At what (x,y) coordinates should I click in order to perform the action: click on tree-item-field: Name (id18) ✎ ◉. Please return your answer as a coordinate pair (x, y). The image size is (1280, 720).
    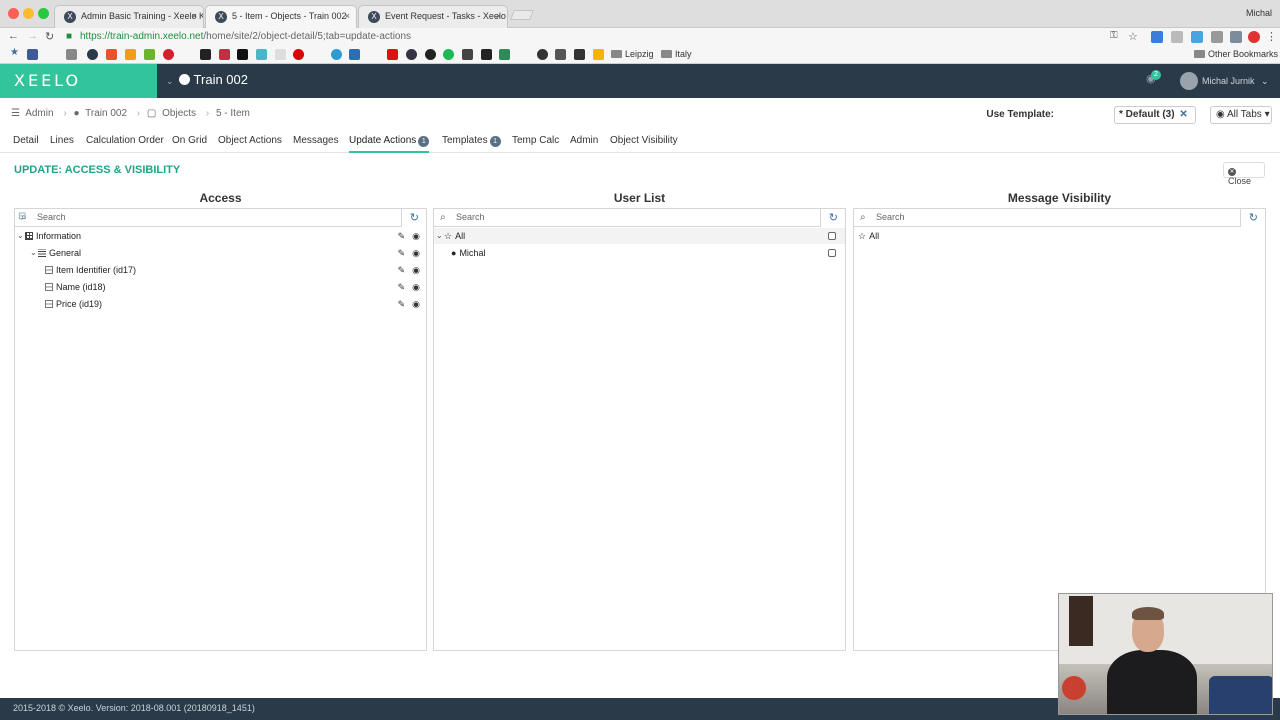
    Looking at the image, I should click on (220, 287).